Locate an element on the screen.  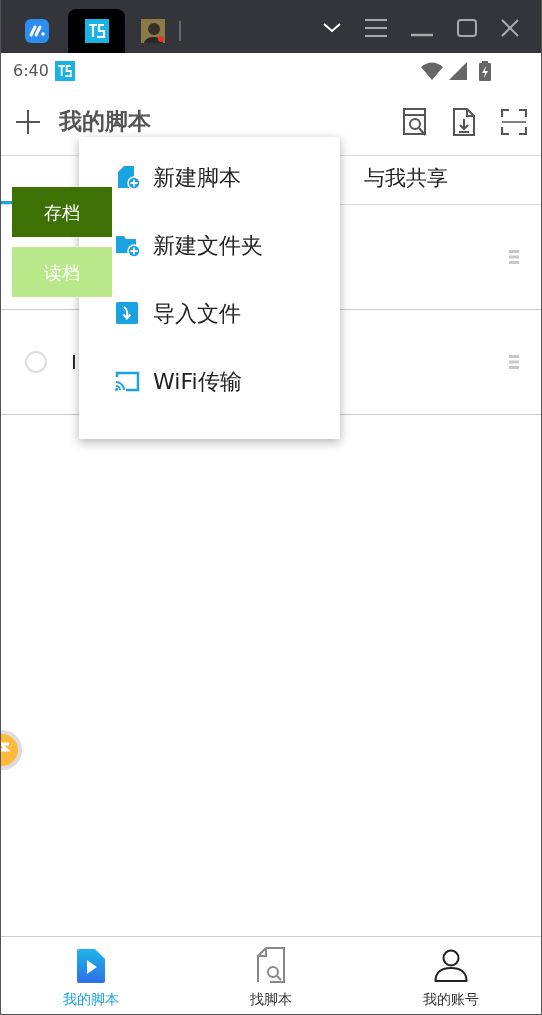
page-title: 我的脚本 is located at coordinates (105, 122).